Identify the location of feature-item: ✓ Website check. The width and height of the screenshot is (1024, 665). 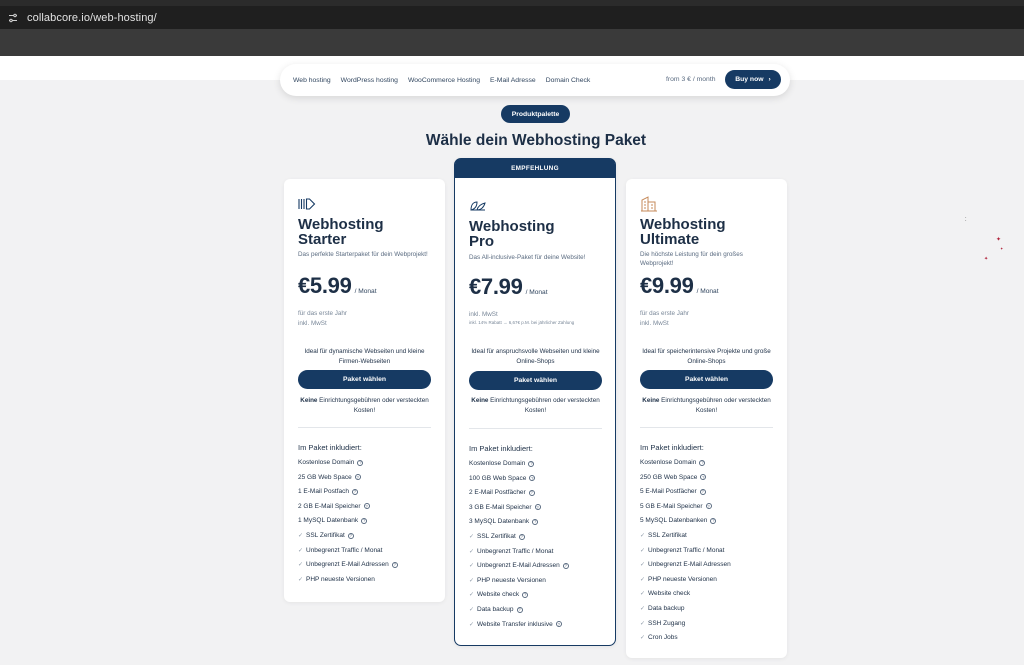
(665, 593).